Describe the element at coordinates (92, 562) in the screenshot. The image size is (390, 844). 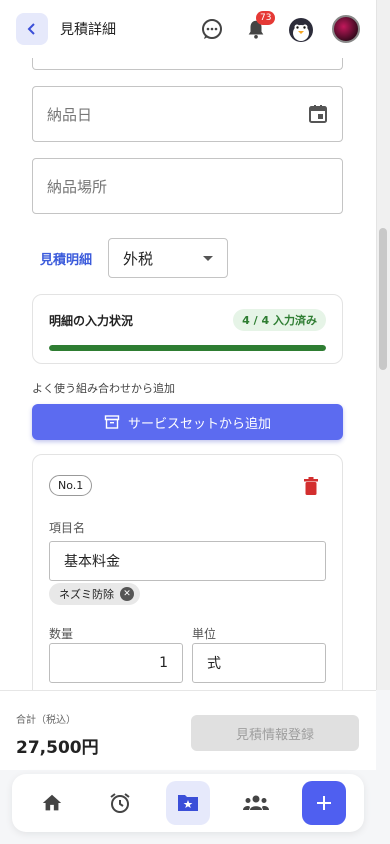
I see `item-name-value: 基本料金` at that location.